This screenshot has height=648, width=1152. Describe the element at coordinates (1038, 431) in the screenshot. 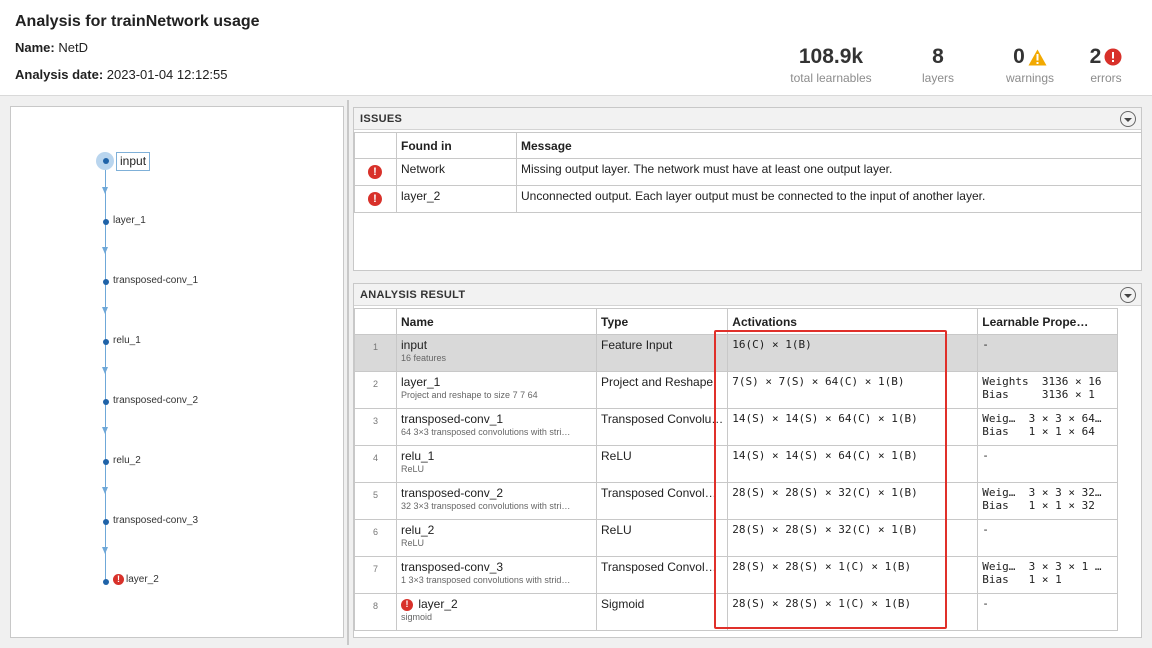

I see `learnable-line: Bias 1 × 1 × 64` at that location.